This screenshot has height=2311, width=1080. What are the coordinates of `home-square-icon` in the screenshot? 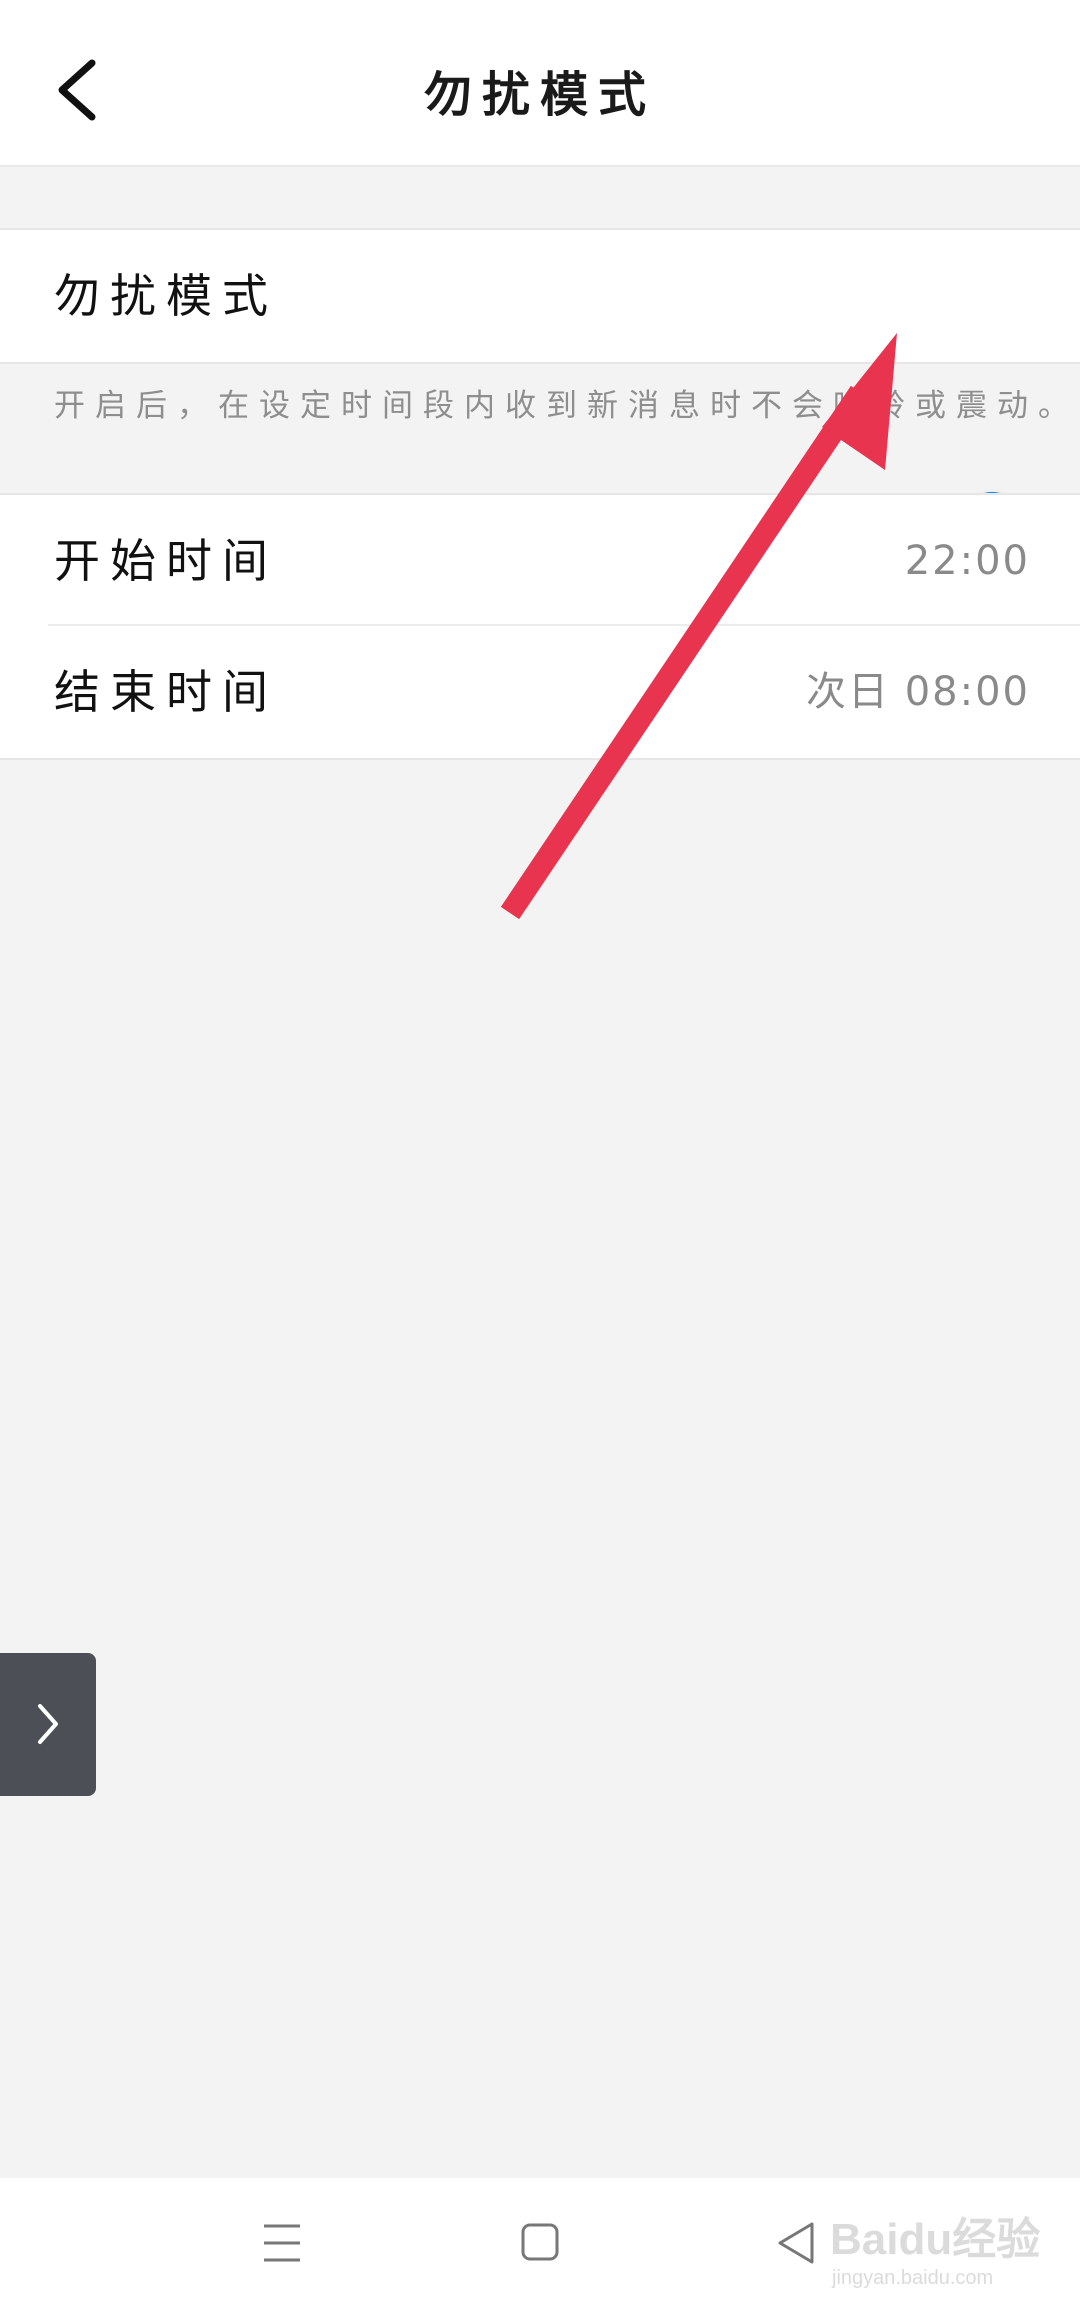 It's located at (540, 2243).